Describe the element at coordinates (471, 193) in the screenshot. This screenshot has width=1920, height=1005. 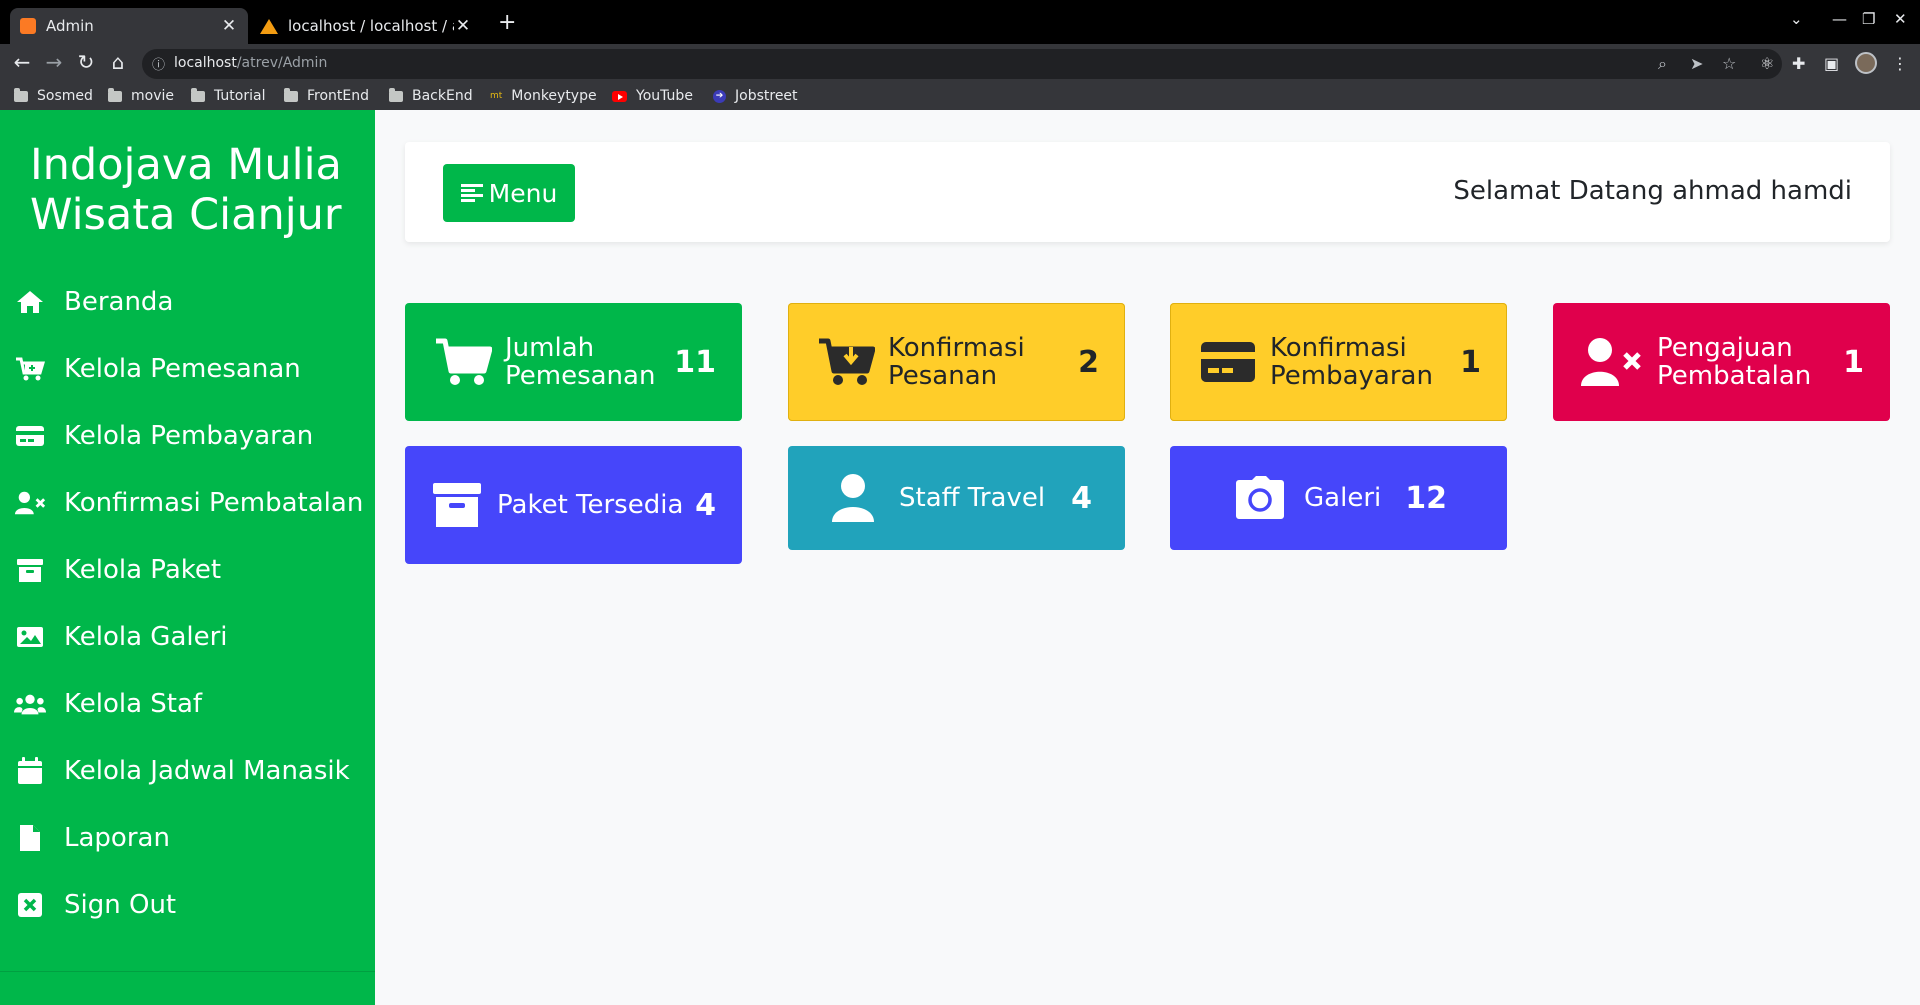
I see `menu-lines-icon` at that location.